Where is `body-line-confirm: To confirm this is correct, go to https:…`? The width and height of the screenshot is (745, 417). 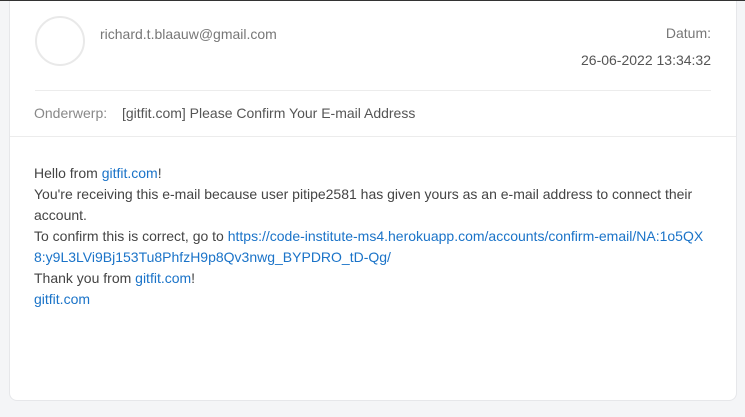
body-line-confirm: To confirm this is correct, go to https:… is located at coordinates (373, 247).